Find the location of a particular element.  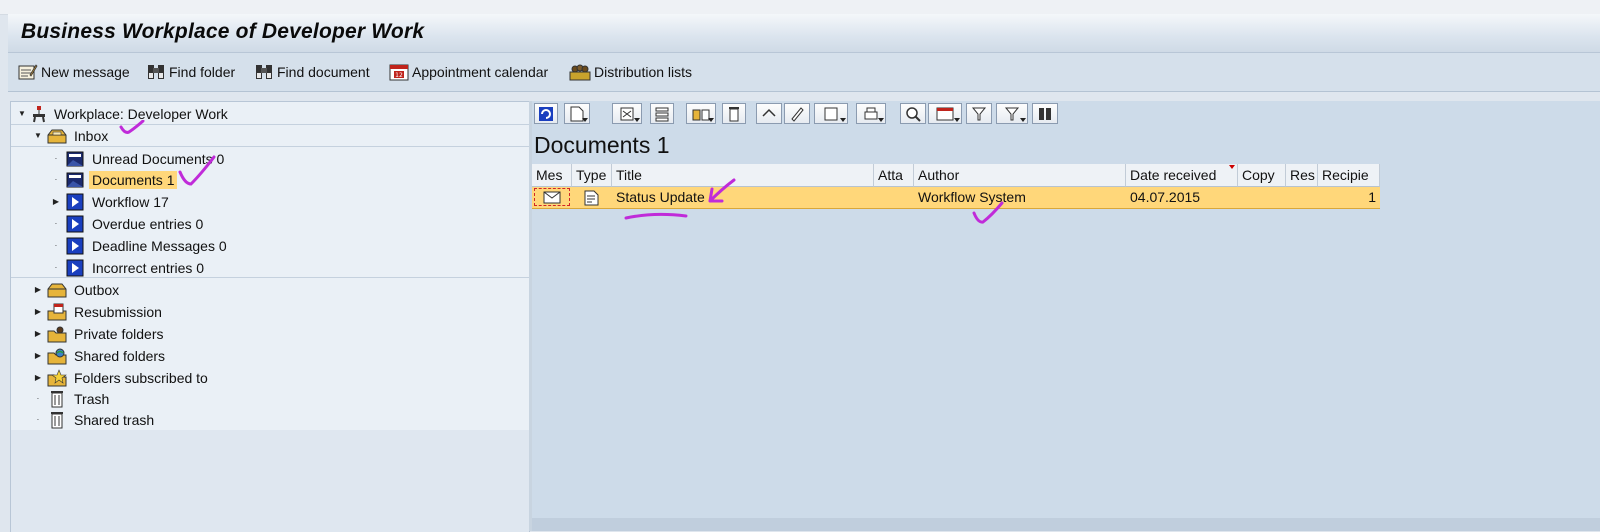

tree-node-label: Outbox is located at coordinates (97, 289).